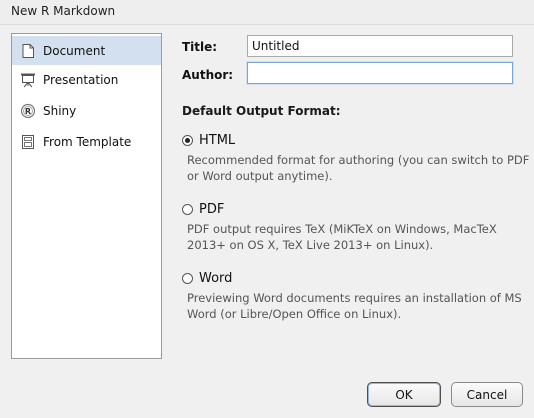 Image resolution: width=534 pixels, height=418 pixels. I want to click on template-icon, so click(28, 142).